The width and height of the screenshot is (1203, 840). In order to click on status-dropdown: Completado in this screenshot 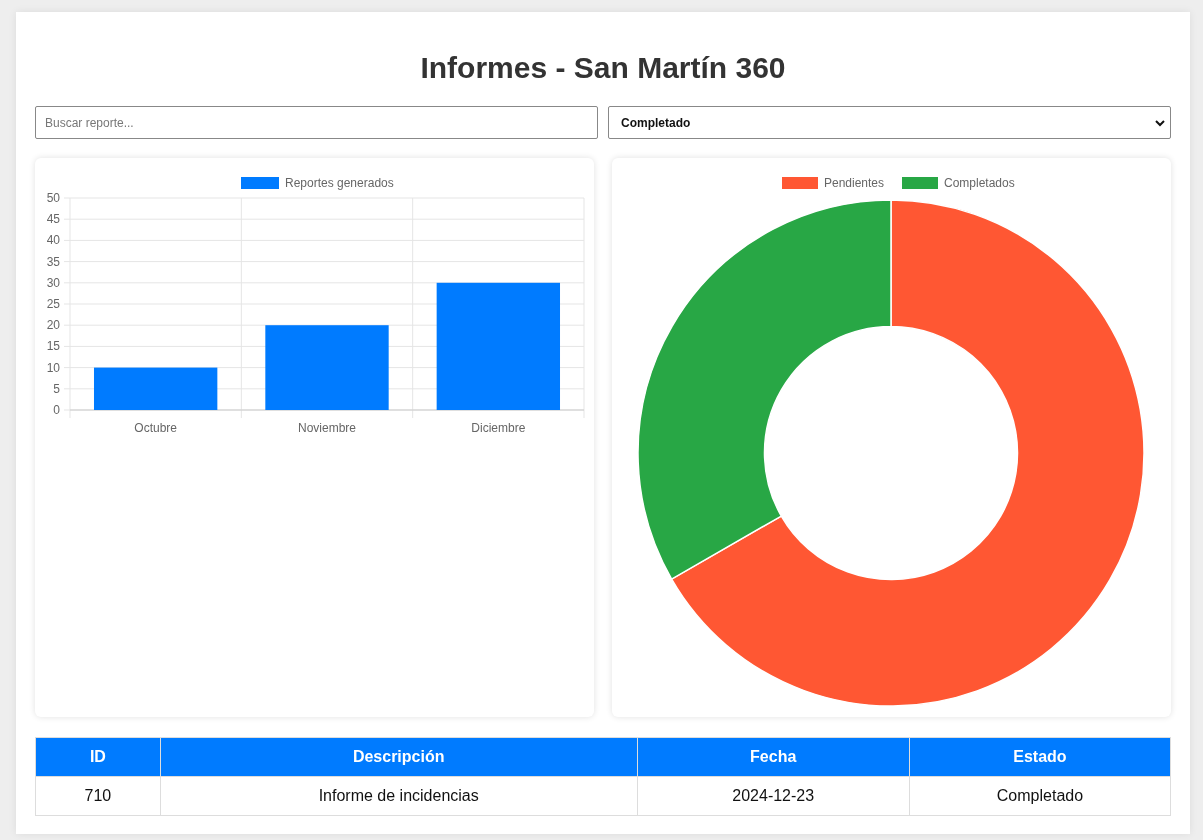, I will do `click(889, 122)`.